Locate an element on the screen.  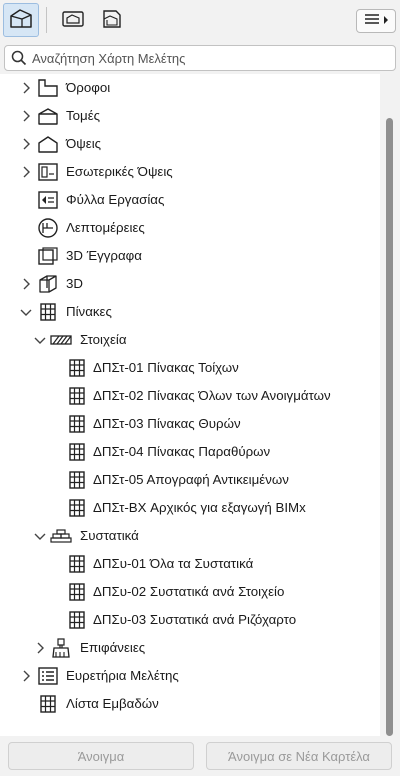
tree-item-label: Τομές is located at coordinates (83, 115).